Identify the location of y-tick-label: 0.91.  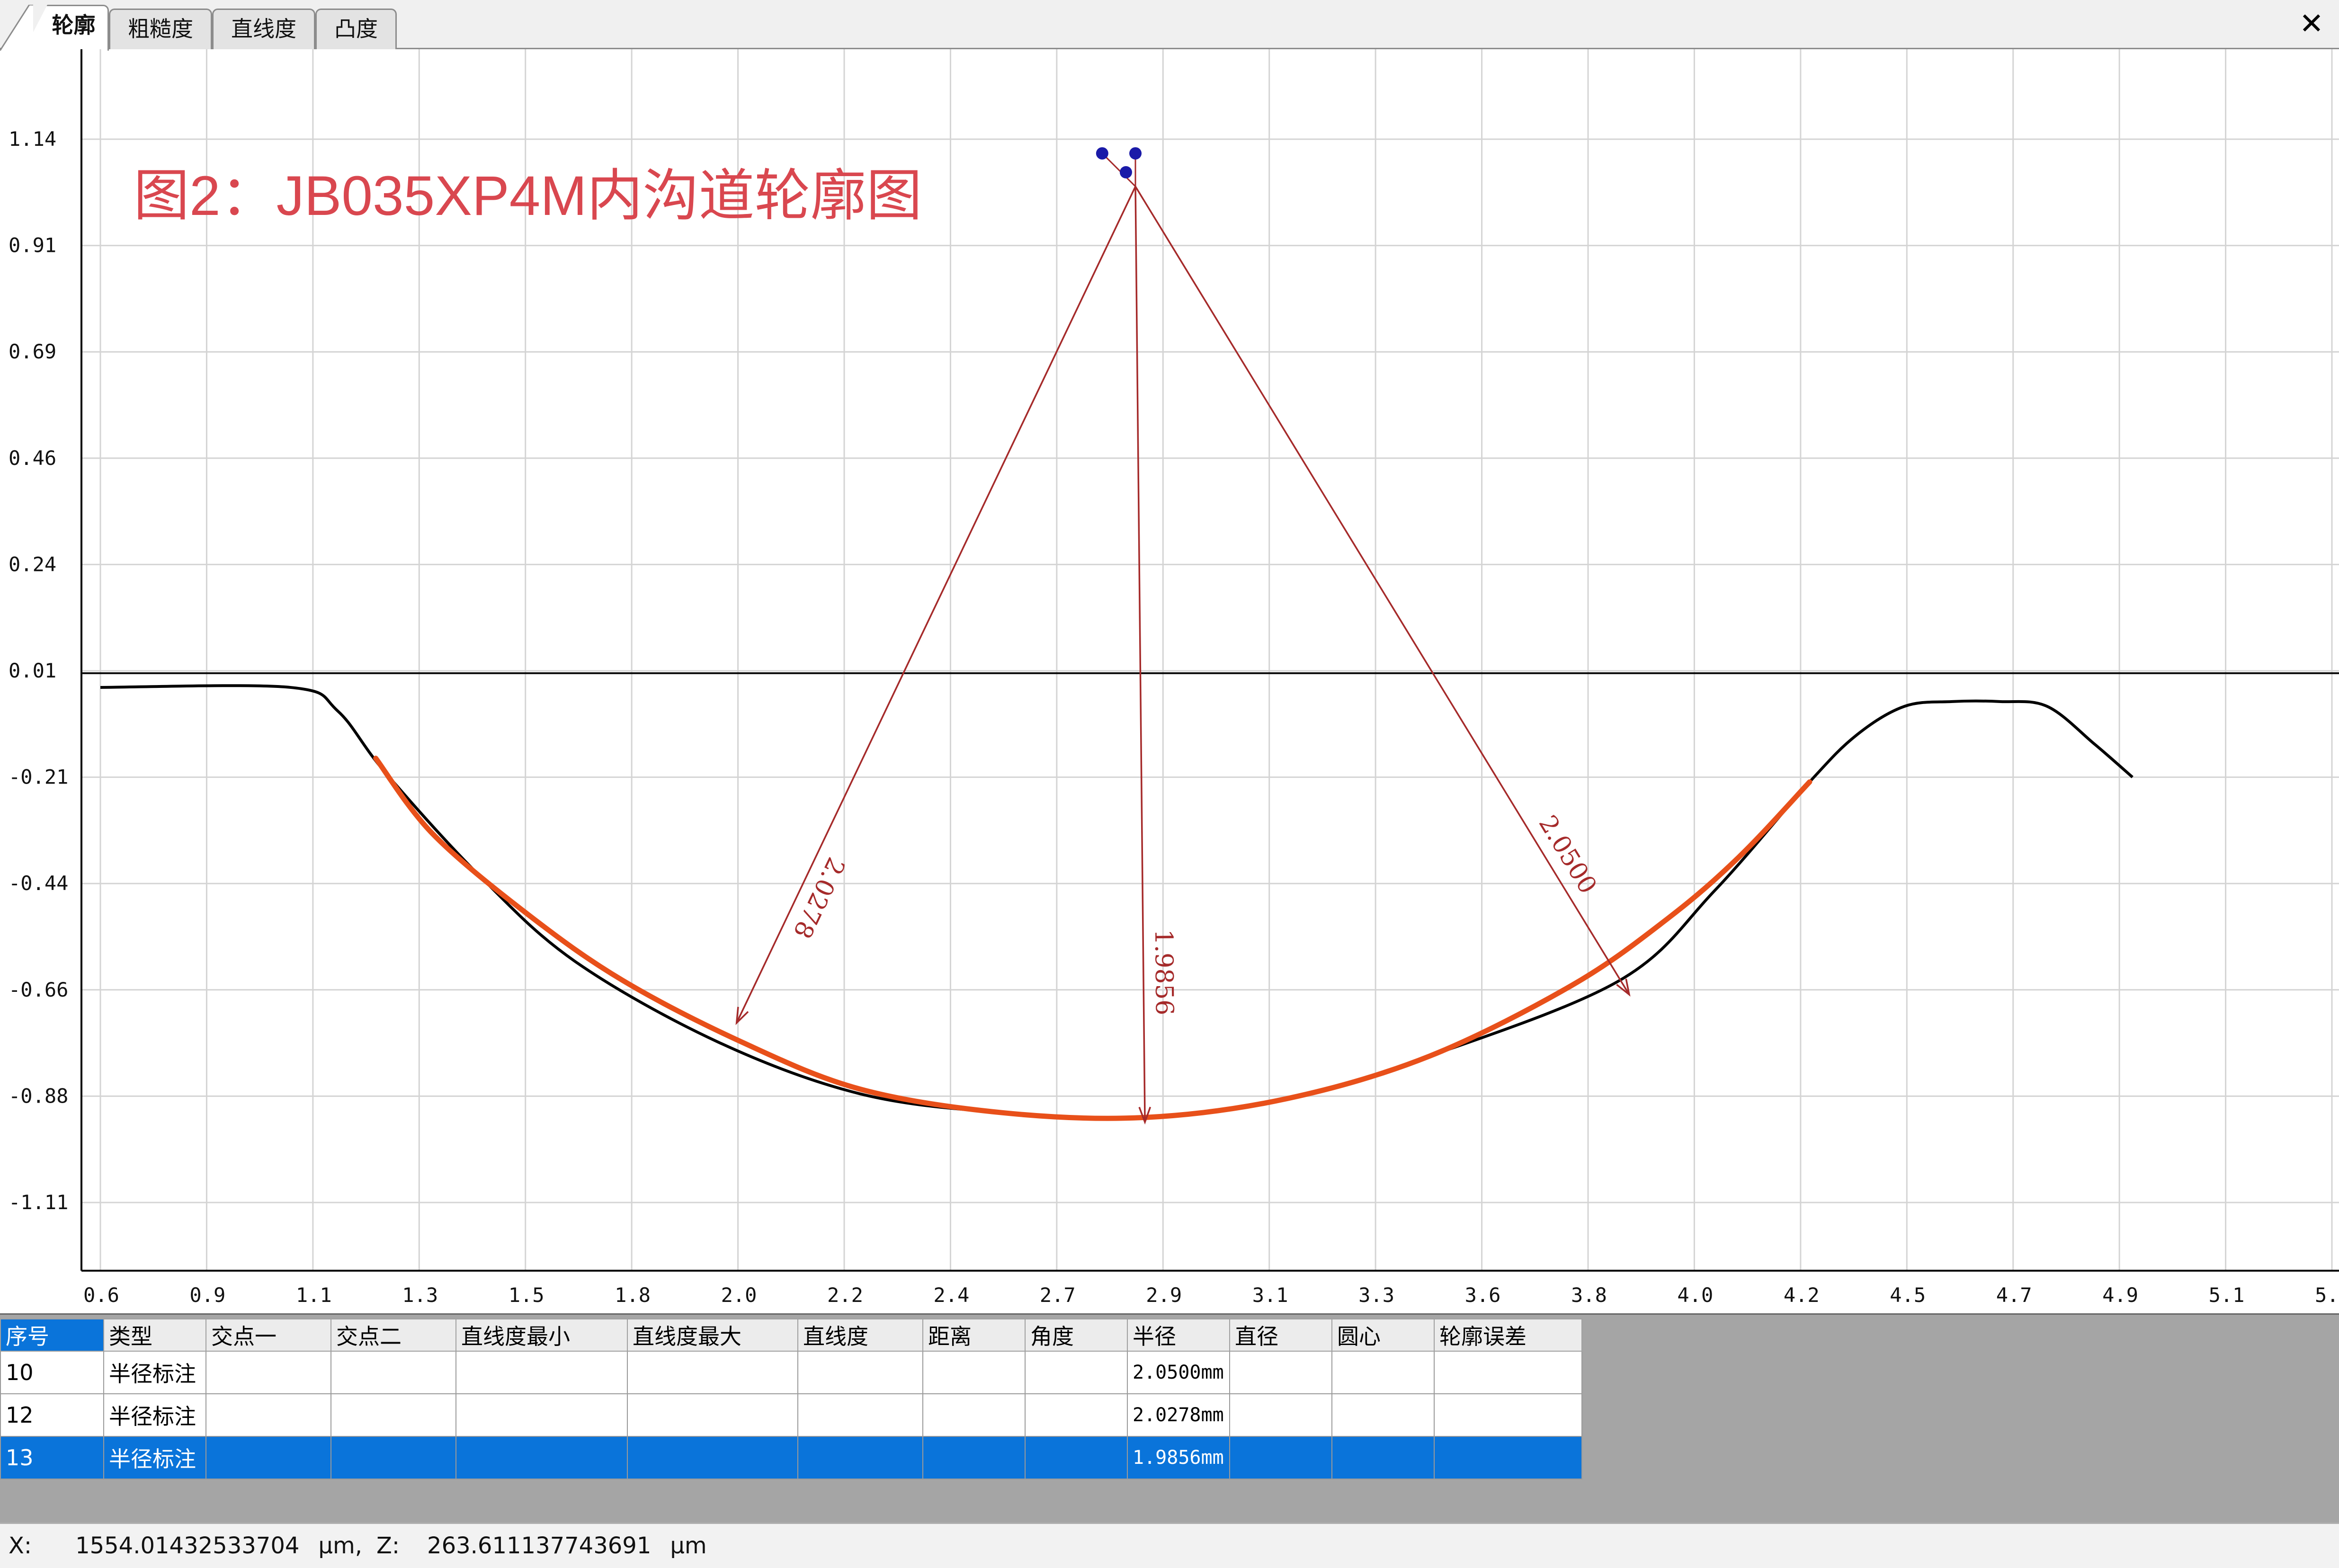
(32, 245).